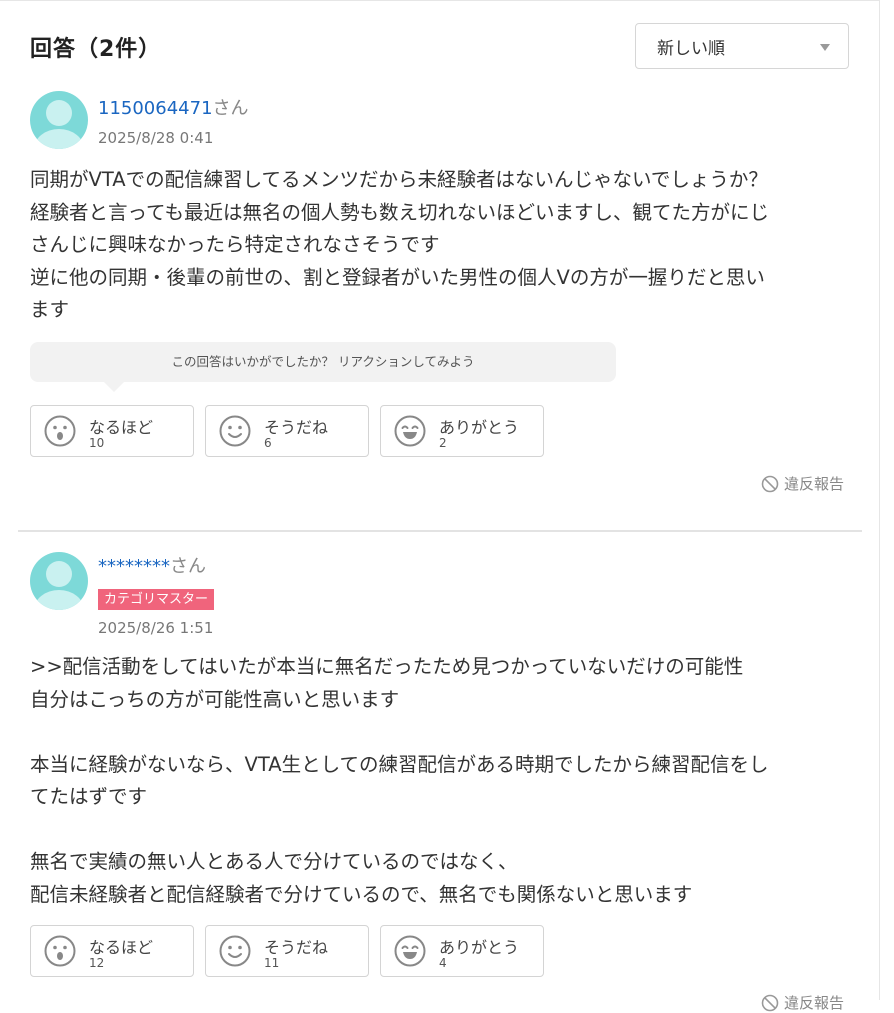 The width and height of the screenshot is (894, 1013). What do you see at coordinates (399, 179) in the screenshot?
I see `answer-line: 同期がVTAでの配信練習してるメンツだから未経験者はないんじゃないでしょうか？` at bounding box center [399, 179].